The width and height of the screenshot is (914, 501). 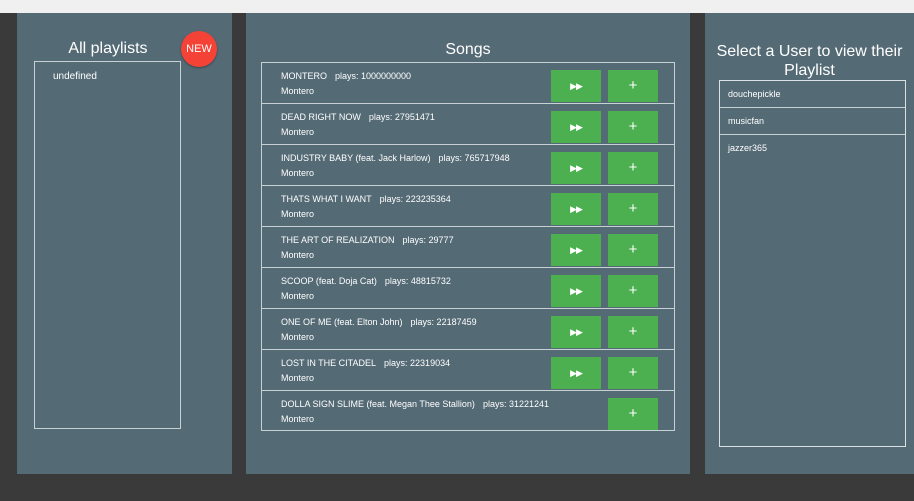 I want to click on song-info: THE ART OF REALIZATION plays: 29777, so click(x=367, y=240).